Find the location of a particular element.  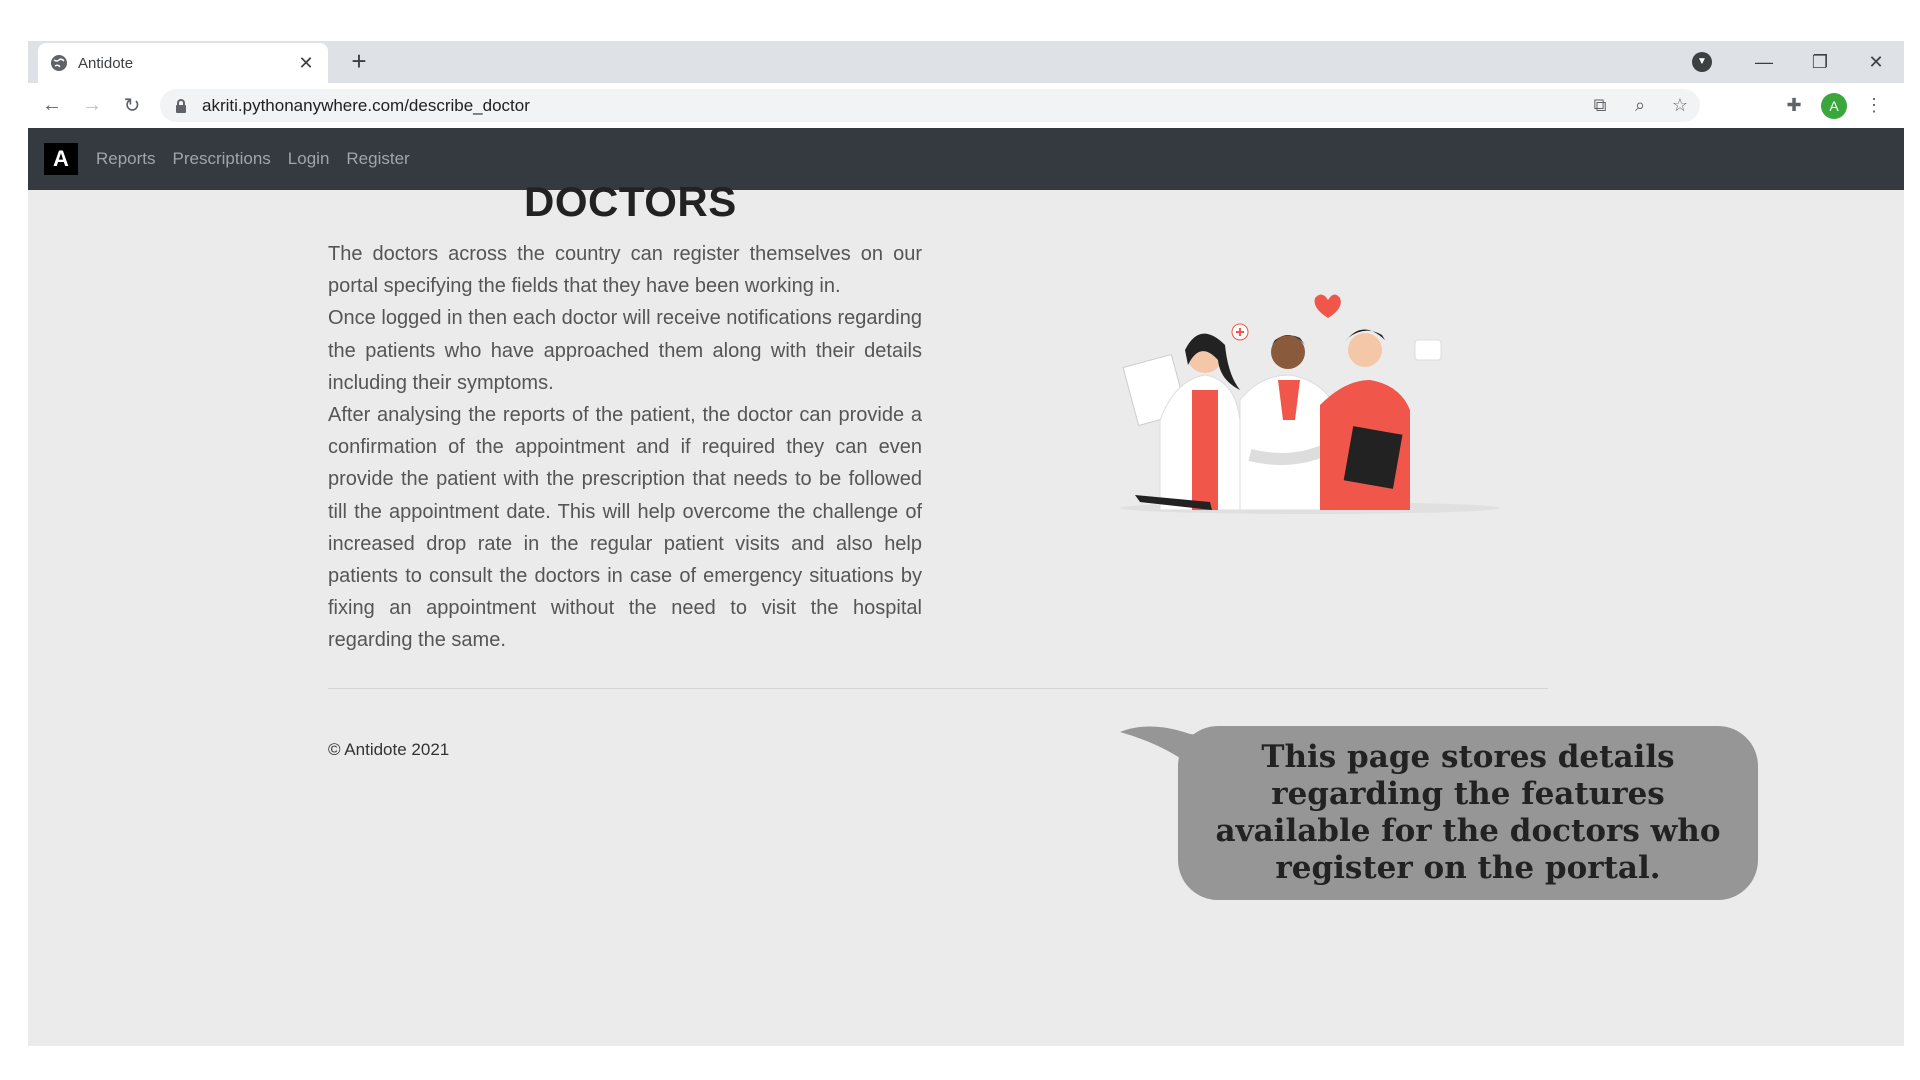

nav-login: Login is located at coordinates (309, 159).